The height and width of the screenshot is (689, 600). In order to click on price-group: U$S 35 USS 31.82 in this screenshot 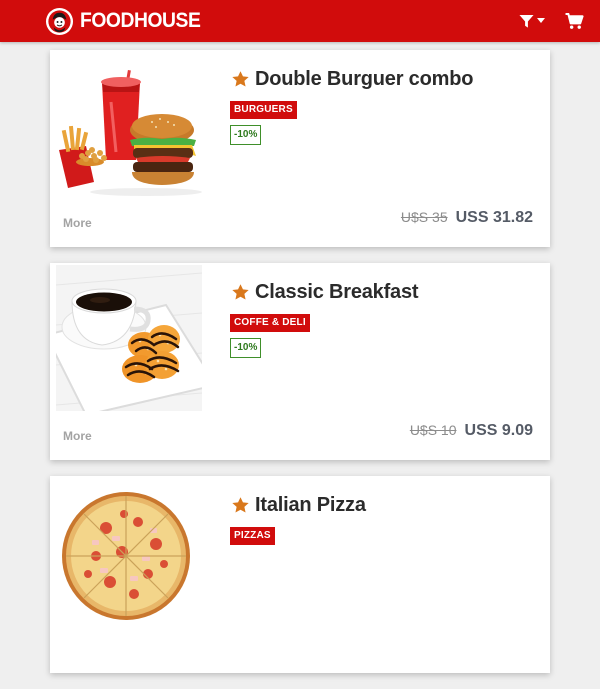, I will do `click(467, 218)`.